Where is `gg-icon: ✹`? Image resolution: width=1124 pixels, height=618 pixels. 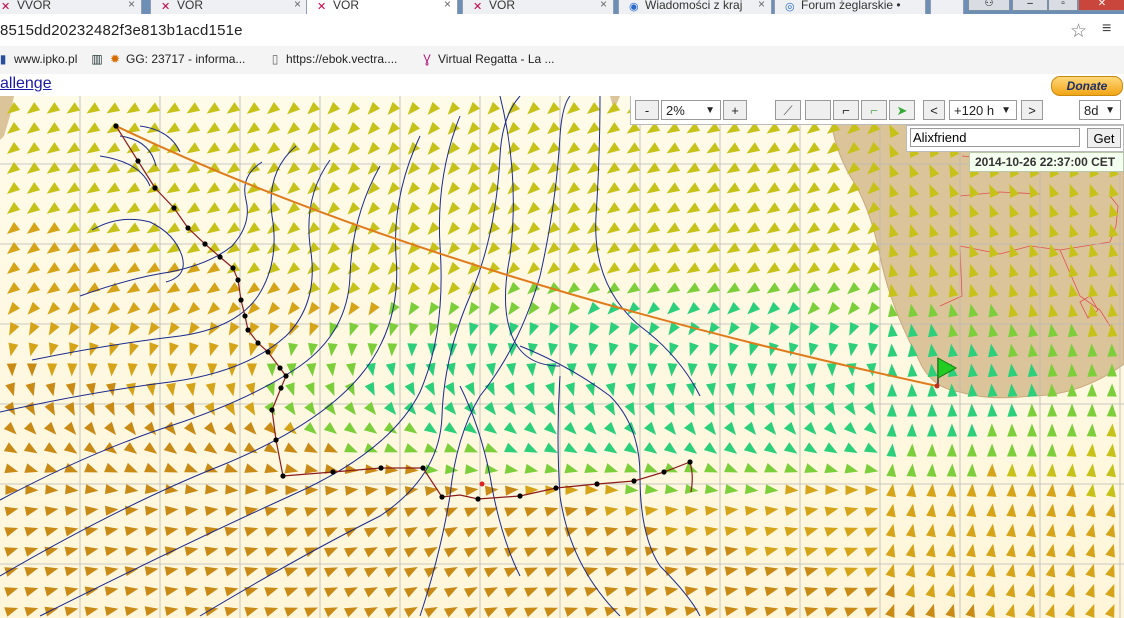 gg-icon: ✹ is located at coordinates (115, 59).